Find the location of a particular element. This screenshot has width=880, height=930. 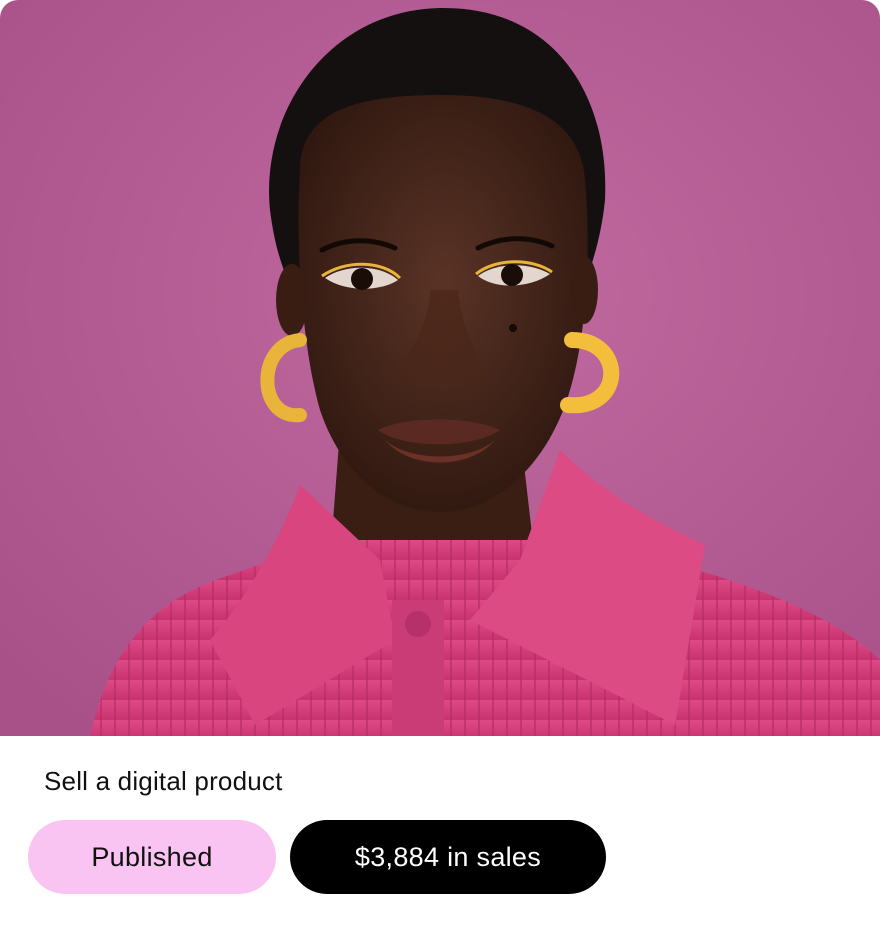

product-title: Sell a digital product is located at coordinates (163, 781).